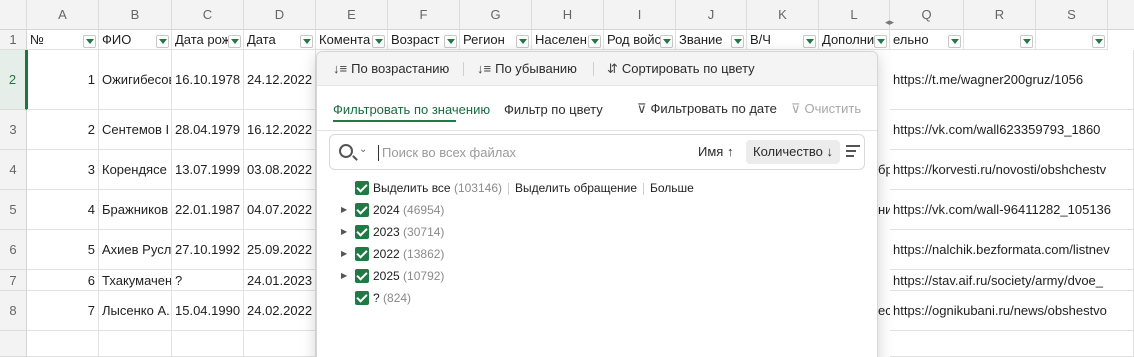 This screenshot has height=357, width=1134. Describe the element at coordinates (63, 40) in the screenshot. I see `header-cell-num: №` at that location.